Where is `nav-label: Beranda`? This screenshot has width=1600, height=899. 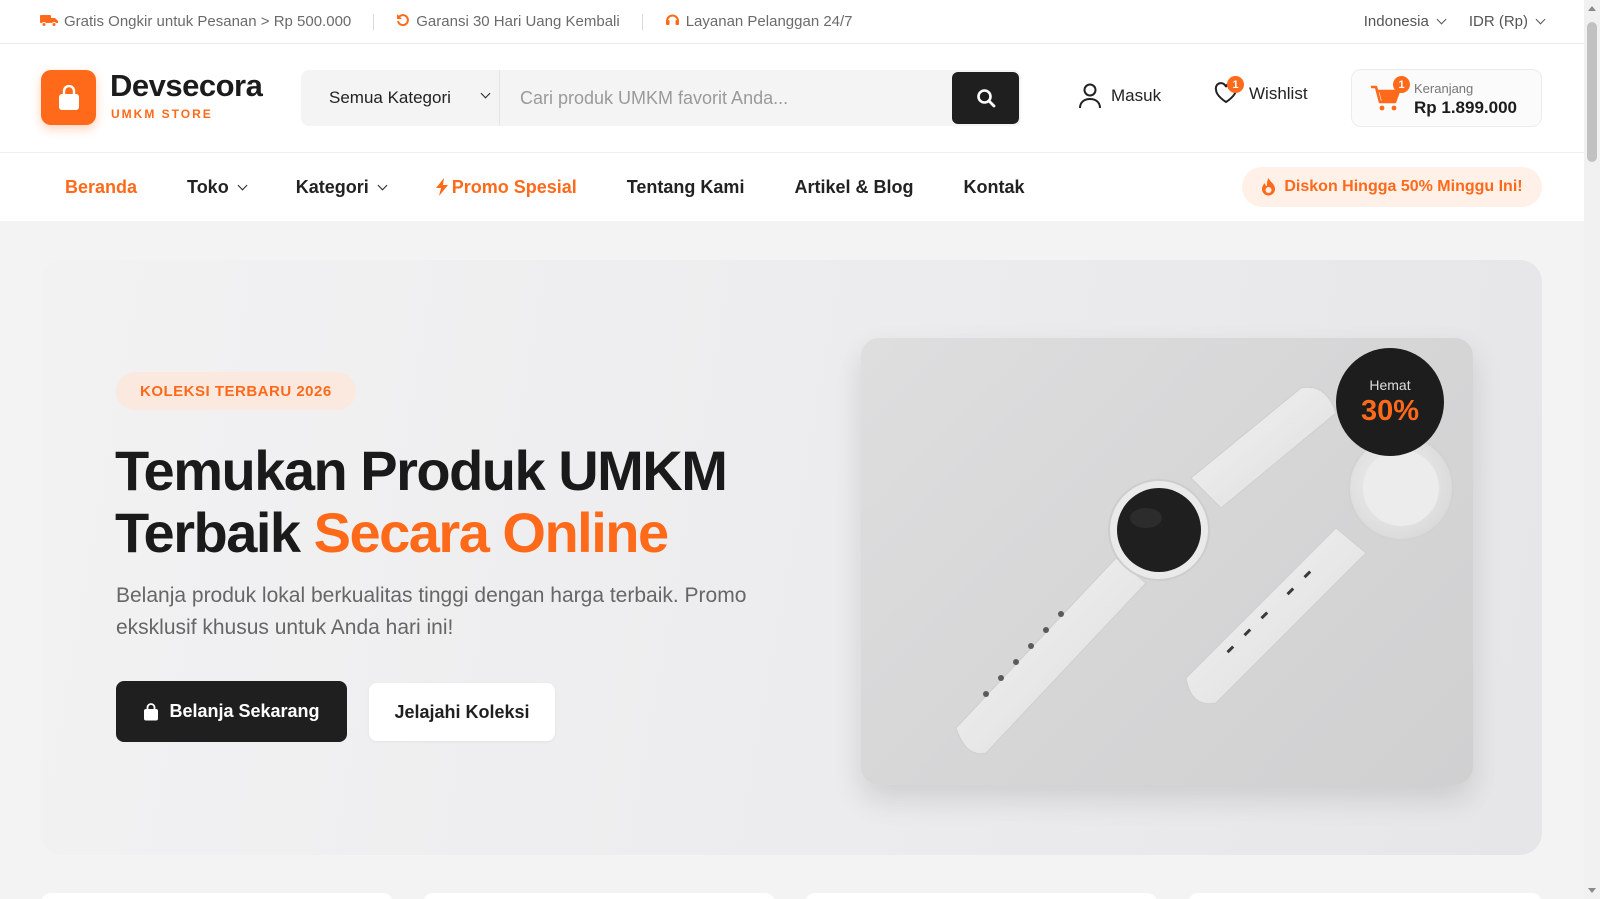 nav-label: Beranda is located at coordinates (101, 186).